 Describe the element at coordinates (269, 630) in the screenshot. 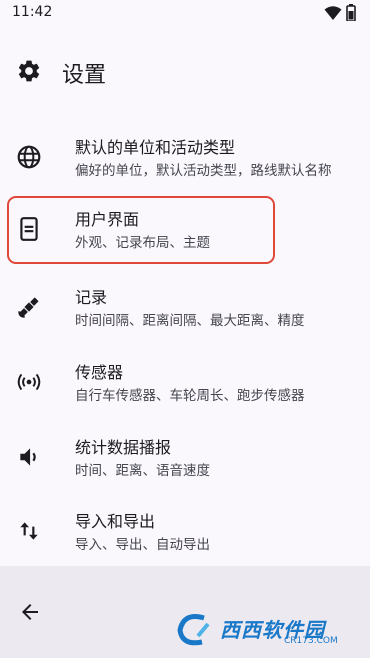

I see `watermark: 西西软件园 CR173.COM` at that location.